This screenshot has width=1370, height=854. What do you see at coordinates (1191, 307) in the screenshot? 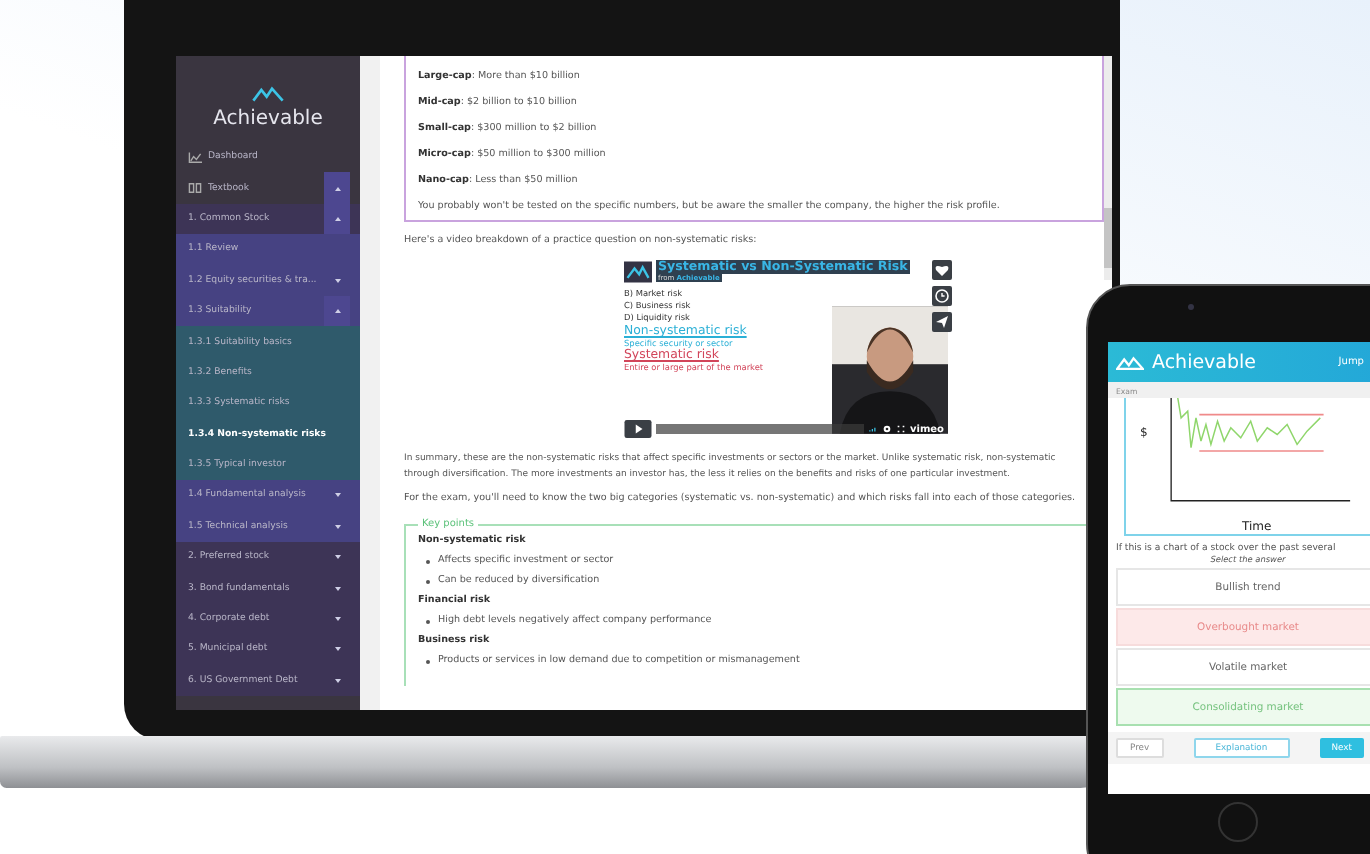
I see `camera-icon` at bounding box center [1191, 307].